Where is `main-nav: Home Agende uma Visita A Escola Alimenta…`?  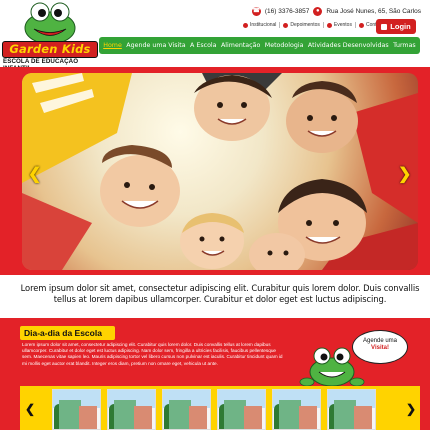
main-nav: Home Agende uma Visita A Escola Alimenta… is located at coordinates (259, 45).